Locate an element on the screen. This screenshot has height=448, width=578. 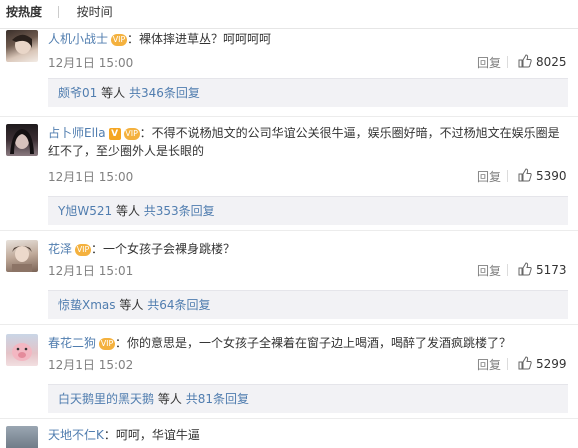
comment-time: 12月1日 15:02 is located at coordinates (91, 365).